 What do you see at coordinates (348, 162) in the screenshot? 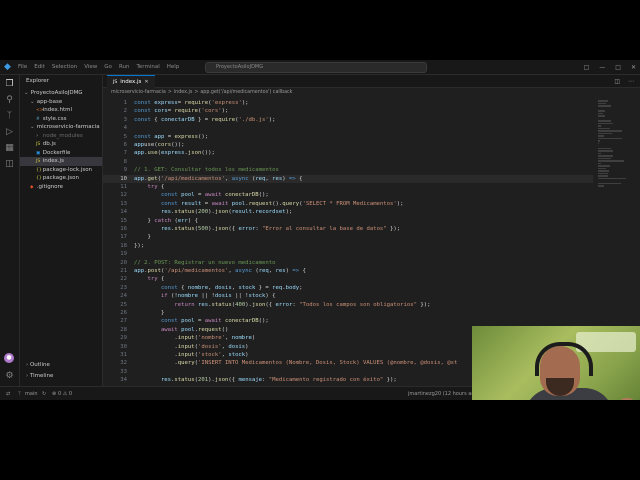
I see `code-line: 8` at bounding box center [348, 162].